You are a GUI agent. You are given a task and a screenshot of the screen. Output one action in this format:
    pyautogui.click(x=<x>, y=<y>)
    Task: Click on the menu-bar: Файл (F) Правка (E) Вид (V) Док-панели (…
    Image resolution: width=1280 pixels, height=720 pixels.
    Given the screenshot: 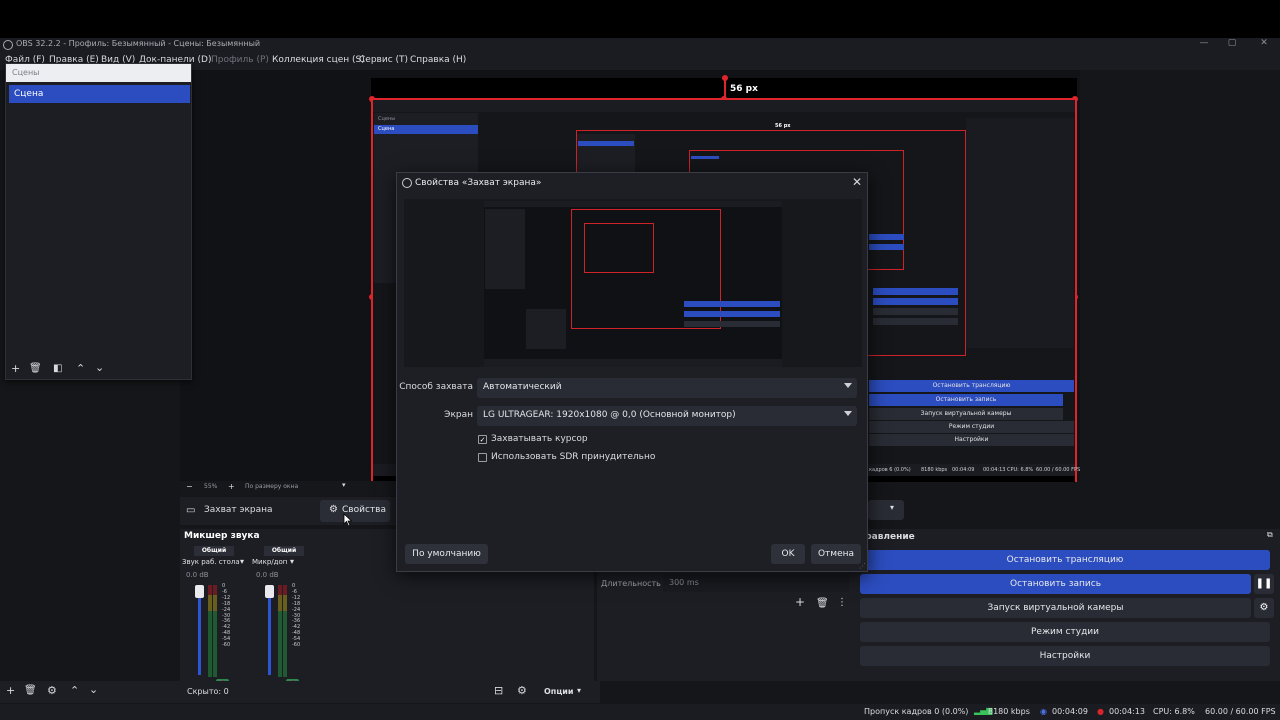 What is the action you would take?
    pyautogui.click(x=640, y=61)
    